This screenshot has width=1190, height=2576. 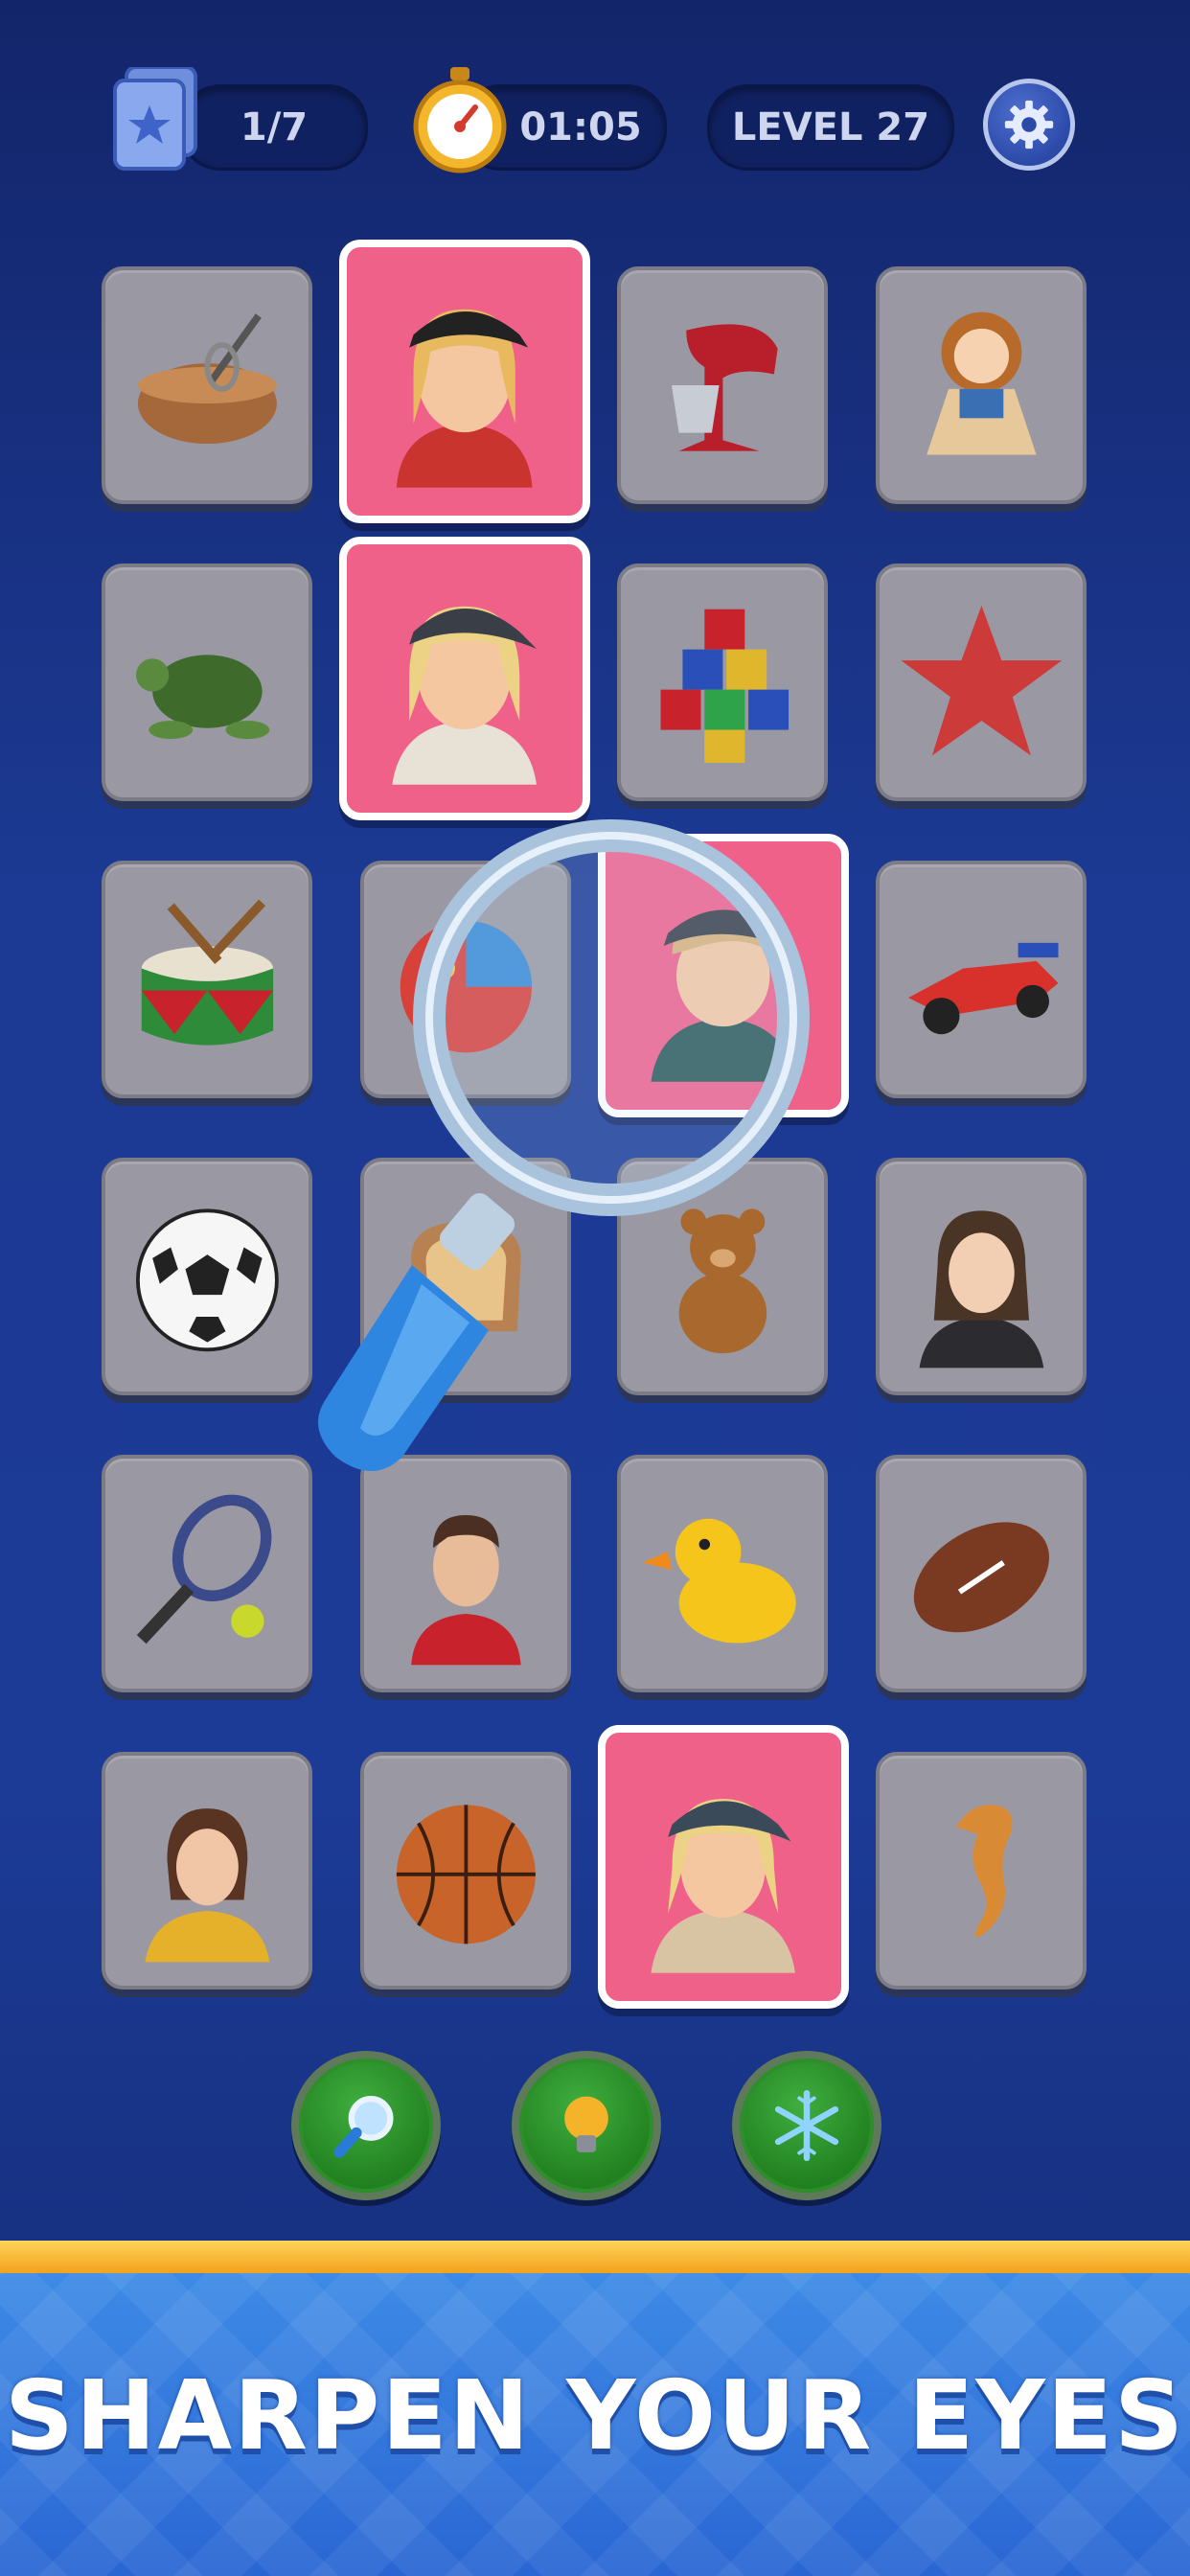 What do you see at coordinates (460, 120) in the screenshot?
I see `stopwatch-icon` at bounding box center [460, 120].